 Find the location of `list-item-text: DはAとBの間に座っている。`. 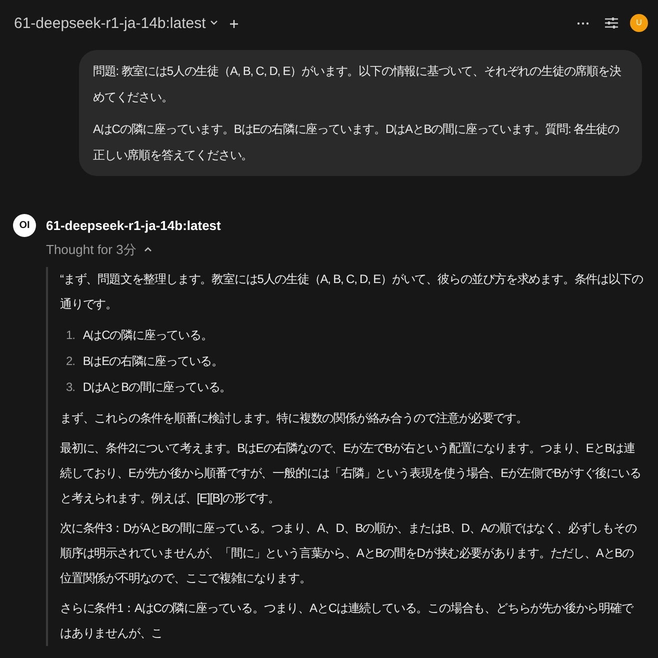

list-item-text: DはAとBの間に座っている。 is located at coordinates (157, 387).